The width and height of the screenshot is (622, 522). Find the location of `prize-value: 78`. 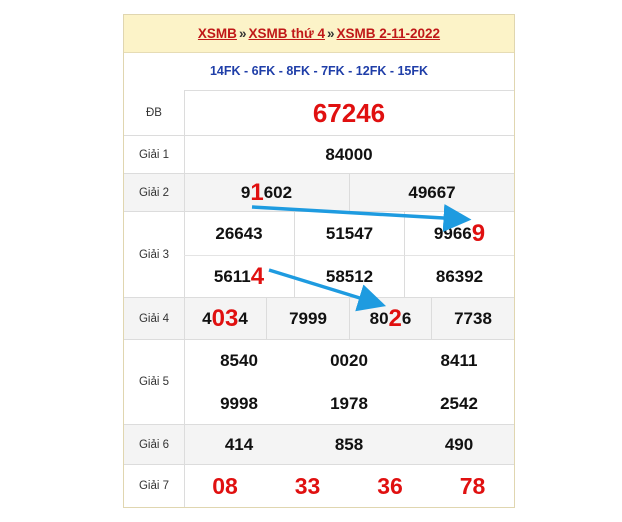

prize-value: 78 is located at coordinates (472, 485).